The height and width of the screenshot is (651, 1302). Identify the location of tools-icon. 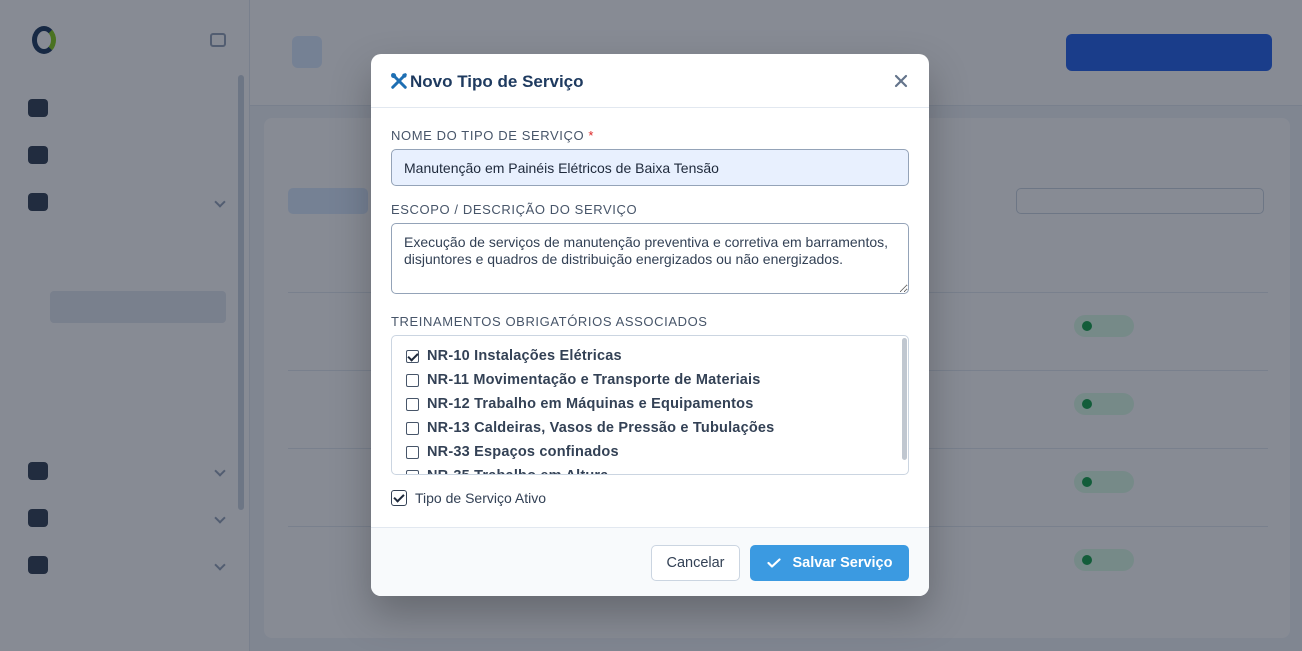
(399, 81).